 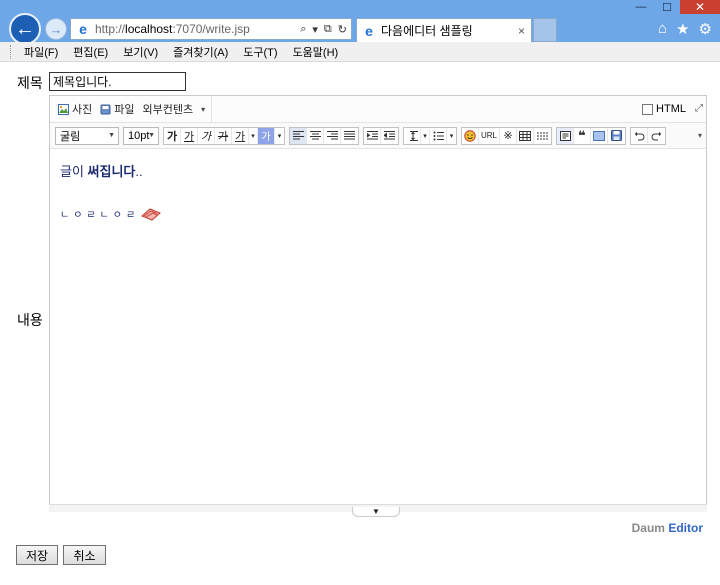 I want to click on align-right-button, so click(x=332, y=135).